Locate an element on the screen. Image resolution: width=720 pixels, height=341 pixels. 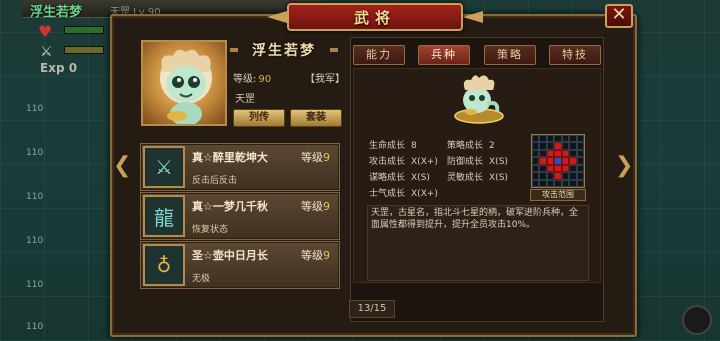
stat-strategy-growth: 策略成长 2 is located at coordinates (471, 144).